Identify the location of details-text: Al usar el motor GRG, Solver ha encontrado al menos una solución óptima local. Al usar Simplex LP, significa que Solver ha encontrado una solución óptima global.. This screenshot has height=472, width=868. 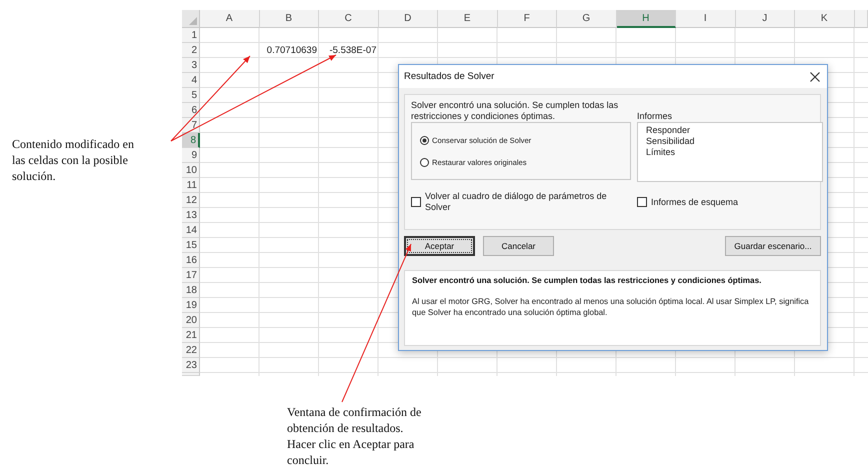
(611, 307).